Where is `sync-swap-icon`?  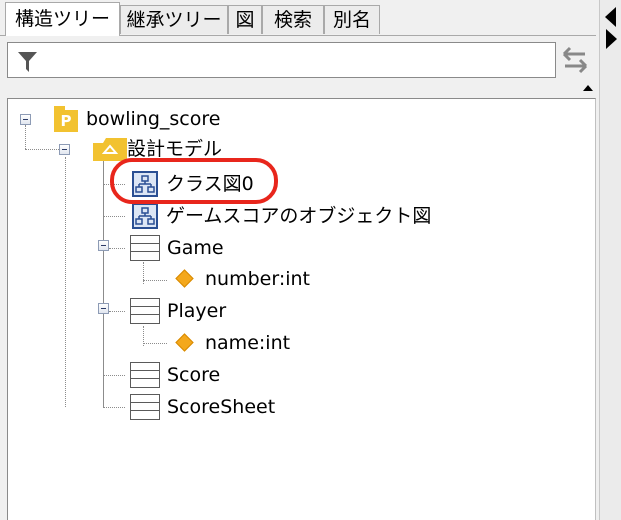
sync-swap-icon is located at coordinates (575, 60).